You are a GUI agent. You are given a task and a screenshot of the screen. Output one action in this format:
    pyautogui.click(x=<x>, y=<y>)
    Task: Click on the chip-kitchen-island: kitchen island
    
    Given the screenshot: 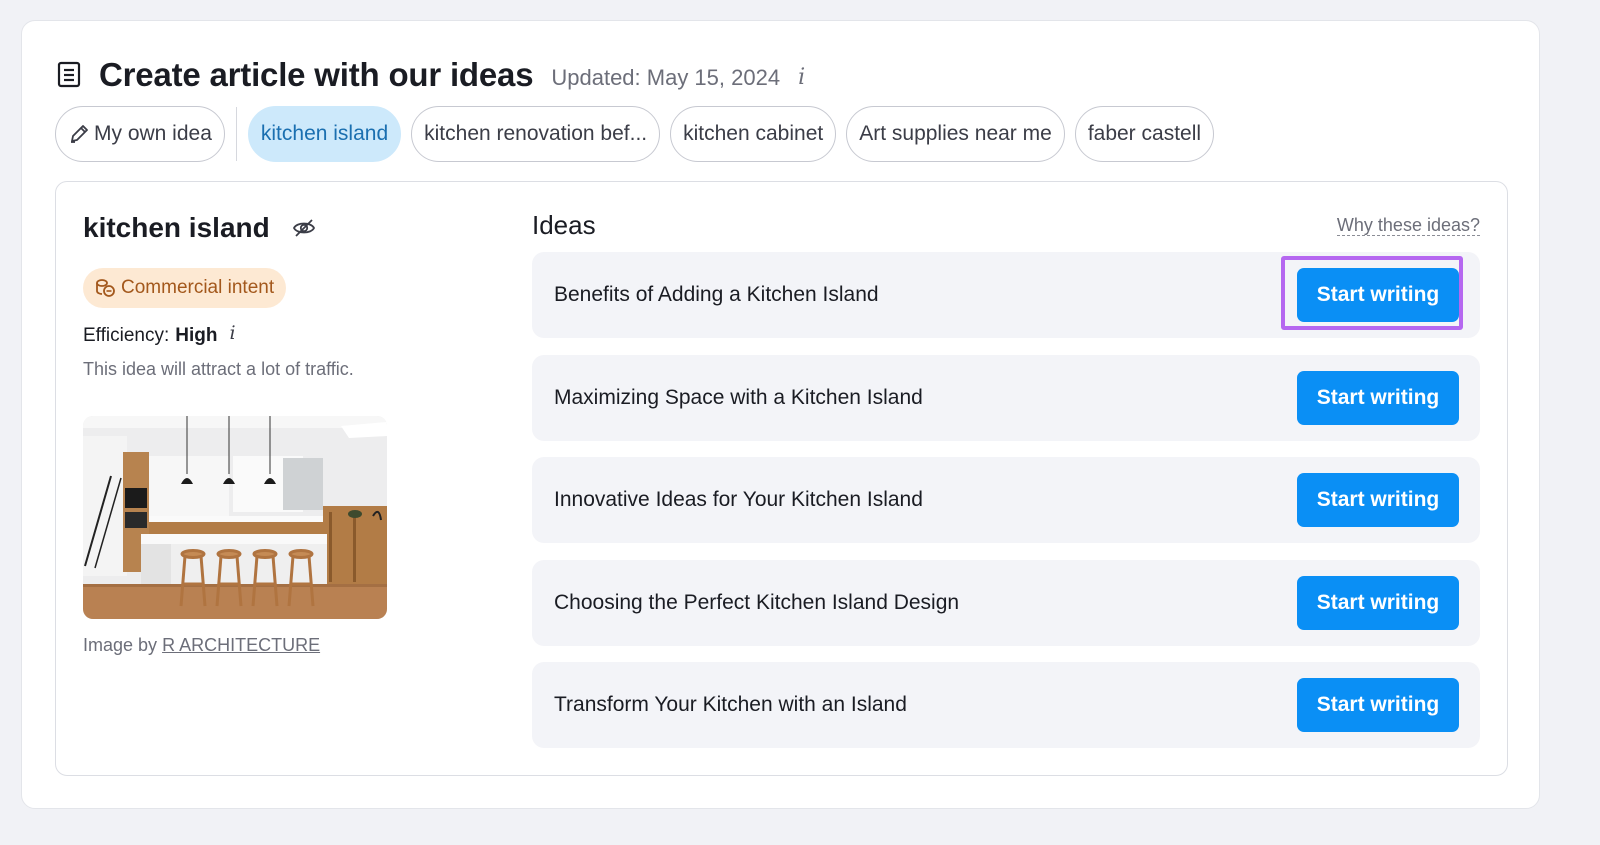 What is the action you would take?
    pyautogui.click(x=324, y=134)
    